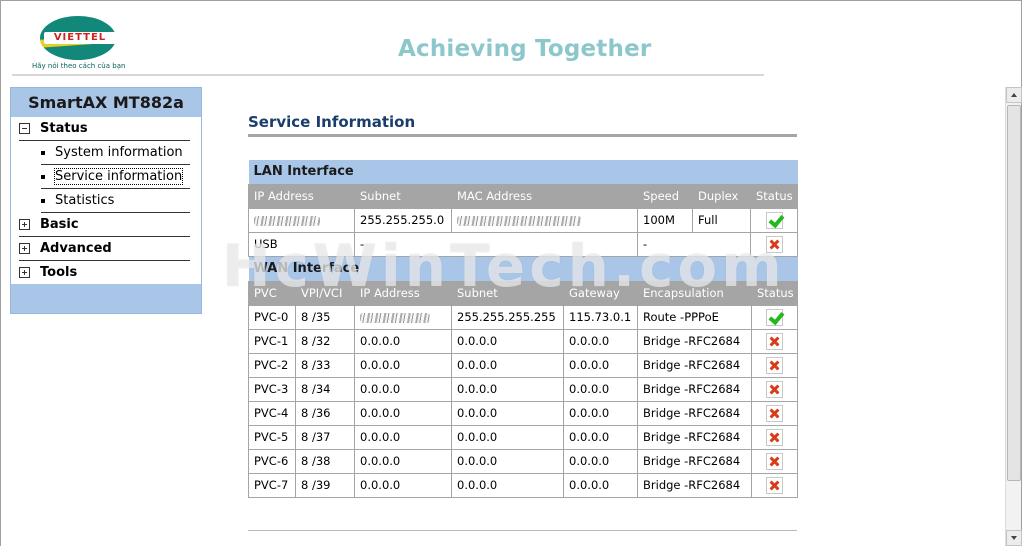 The width and height of the screenshot is (1022, 546). What do you see at coordinates (80, 38) in the screenshot?
I see `logo-wordmark: VIETTEL` at bounding box center [80, 38].